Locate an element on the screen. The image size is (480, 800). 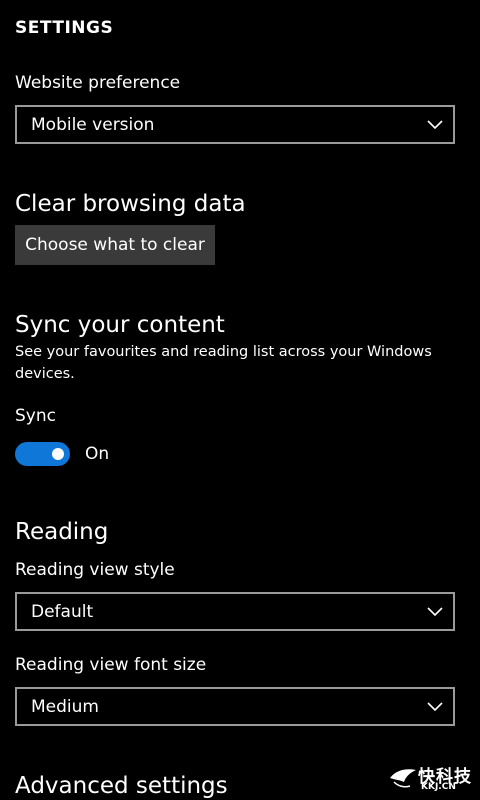
clear-browsing-heading: Clear browsing data is located at coordinates (130, 204).